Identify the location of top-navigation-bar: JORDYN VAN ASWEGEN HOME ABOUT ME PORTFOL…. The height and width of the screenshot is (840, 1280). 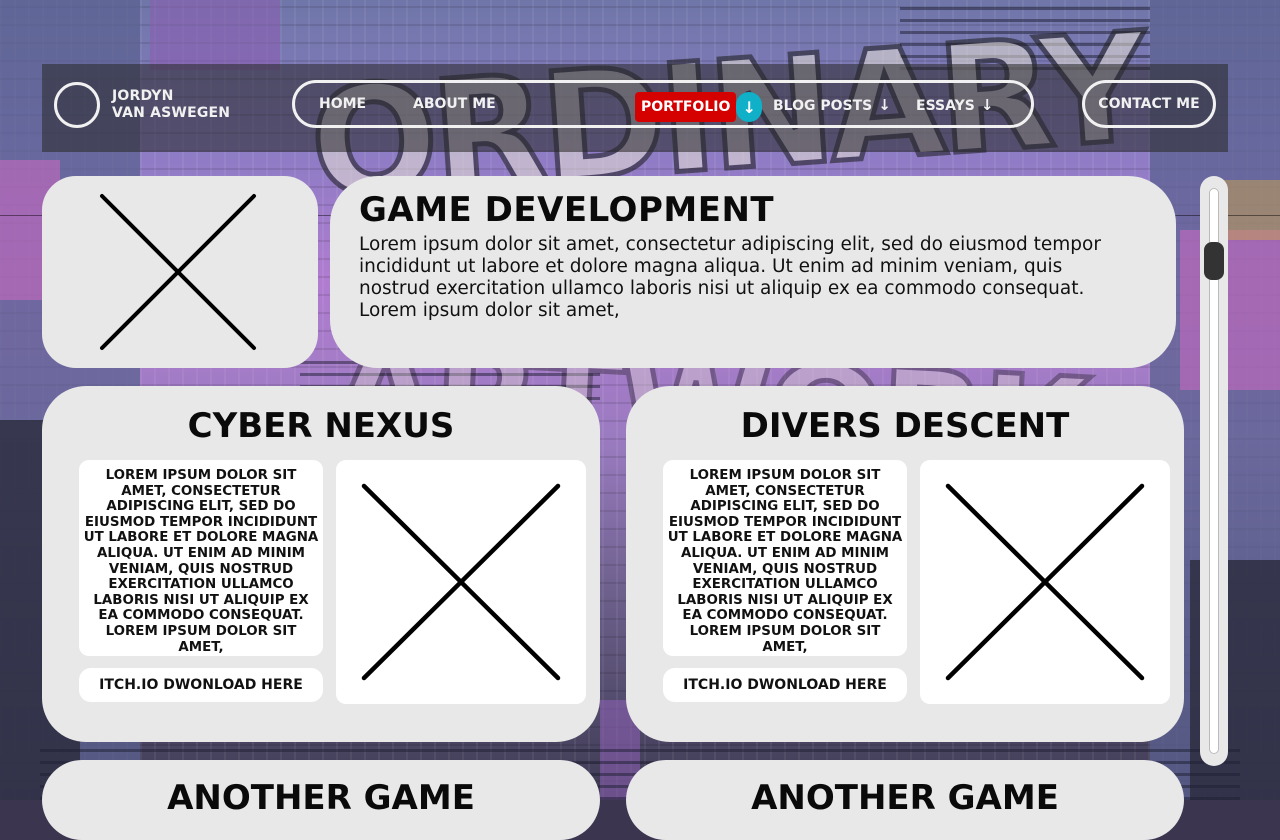
(635, 108).